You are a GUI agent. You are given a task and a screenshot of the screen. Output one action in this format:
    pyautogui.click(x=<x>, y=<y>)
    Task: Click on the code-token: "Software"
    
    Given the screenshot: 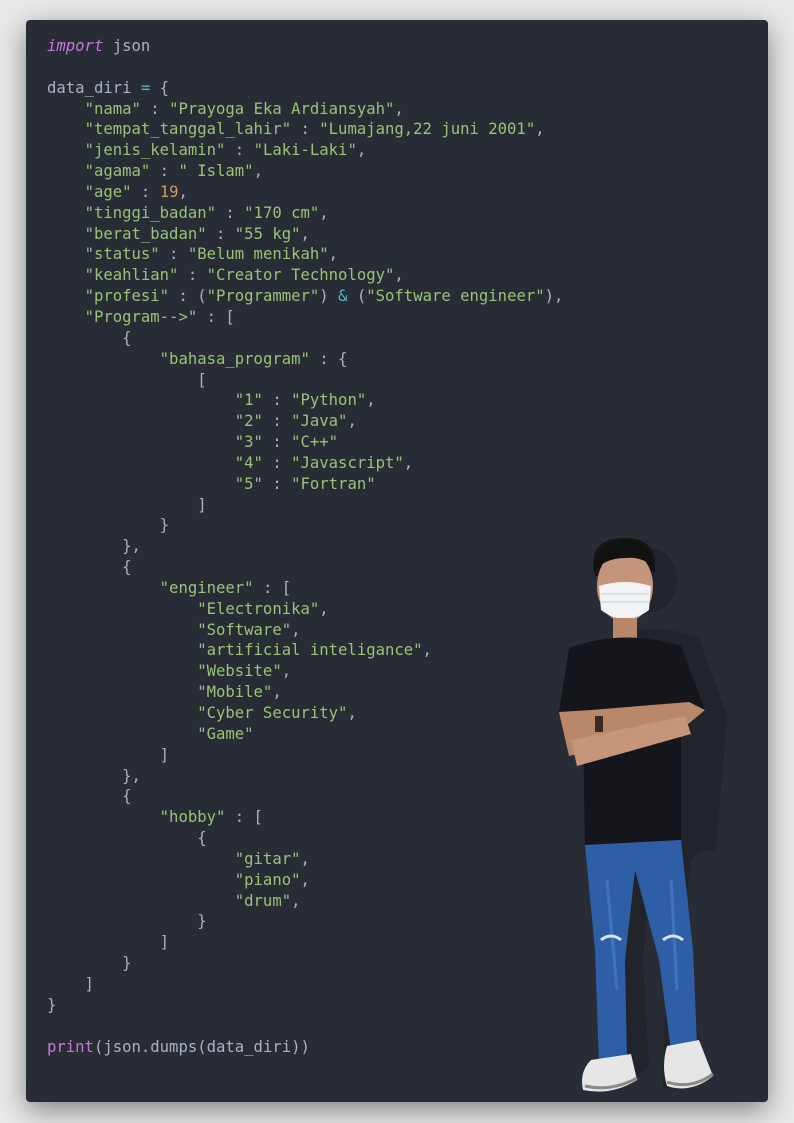 What is the action you would take?
    pyautogui.click(x=244, y=629)
    